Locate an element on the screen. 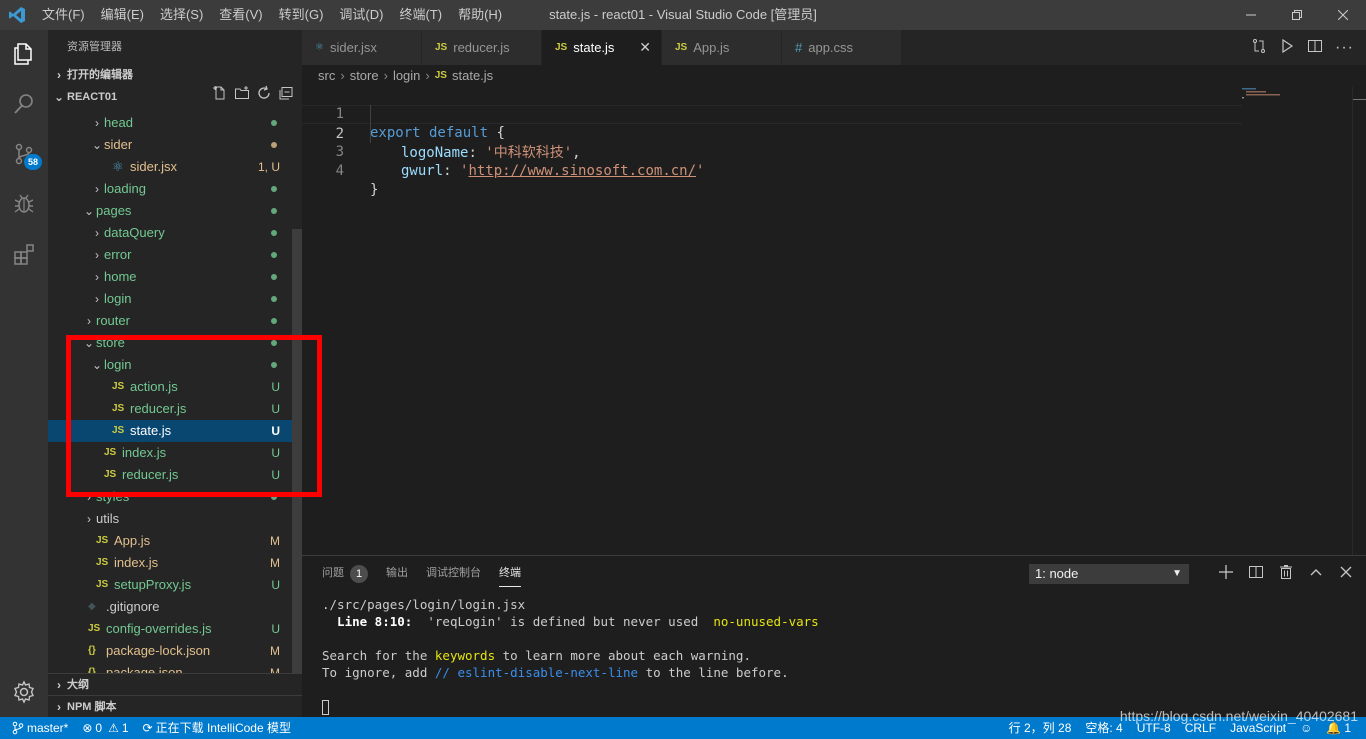 Image resolution: width=1366 pixels, height=739 pixels. settings-gear-icon is located at coordinates (24, 692).